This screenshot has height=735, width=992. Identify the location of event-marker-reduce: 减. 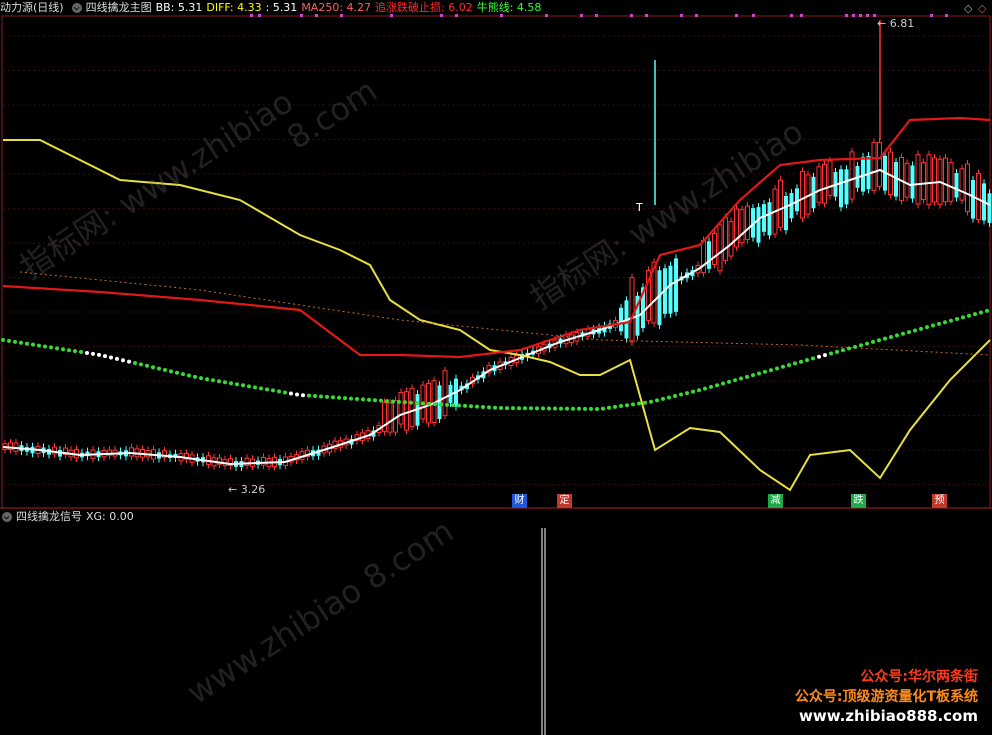
(775, 501).